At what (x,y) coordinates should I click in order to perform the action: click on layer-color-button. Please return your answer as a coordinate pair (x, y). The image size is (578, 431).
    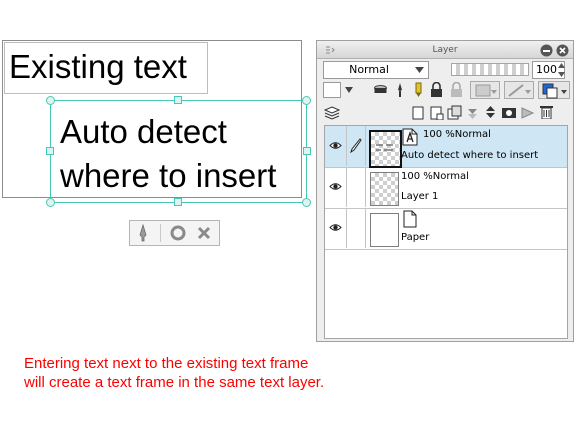
    Looking at the image, I should click on (554, 90).